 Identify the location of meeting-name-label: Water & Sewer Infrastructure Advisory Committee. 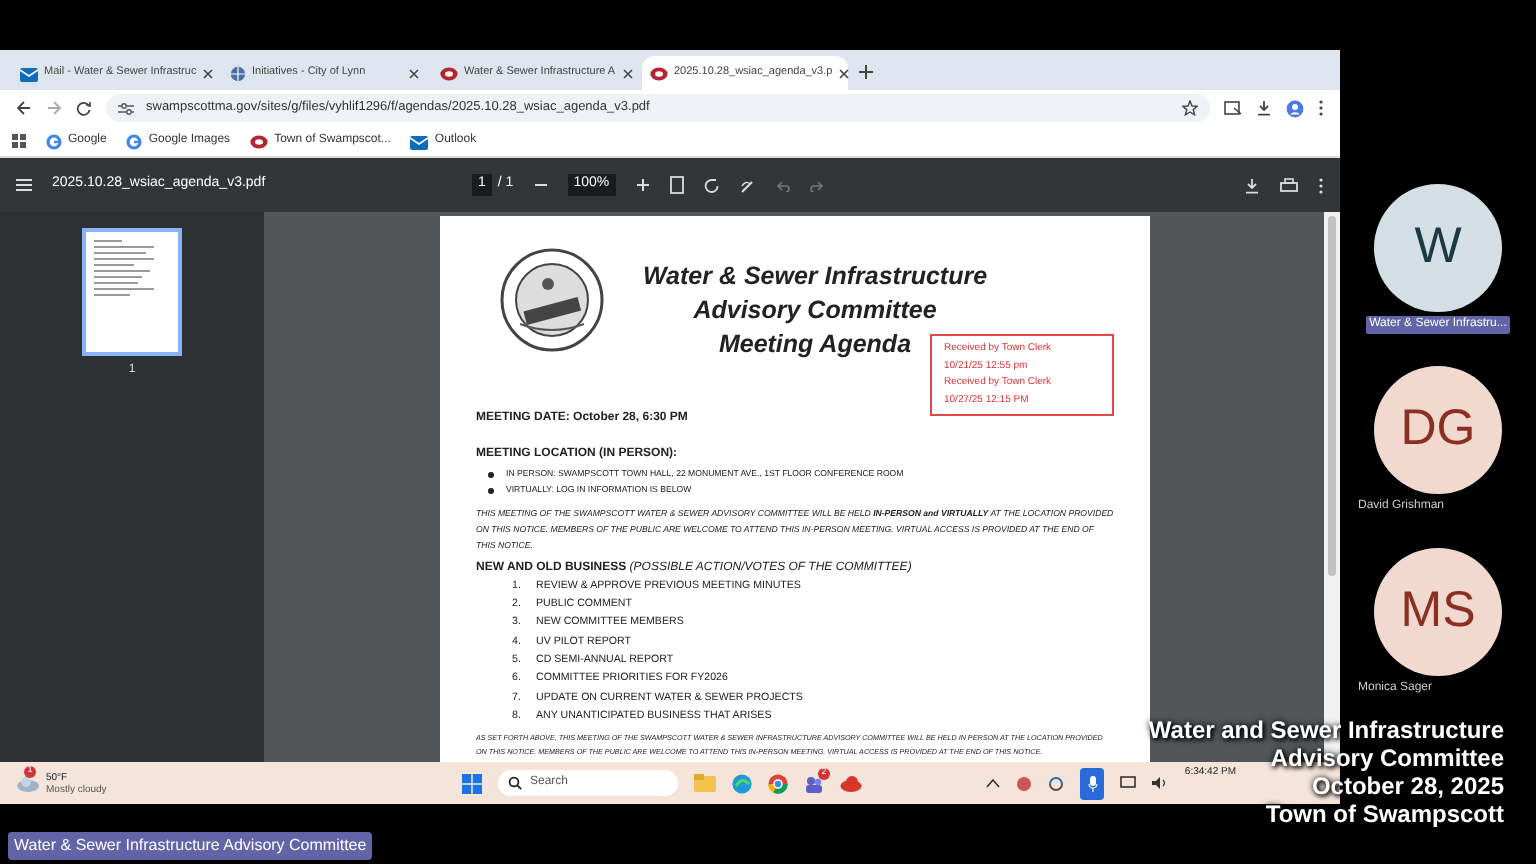
(190, 846).